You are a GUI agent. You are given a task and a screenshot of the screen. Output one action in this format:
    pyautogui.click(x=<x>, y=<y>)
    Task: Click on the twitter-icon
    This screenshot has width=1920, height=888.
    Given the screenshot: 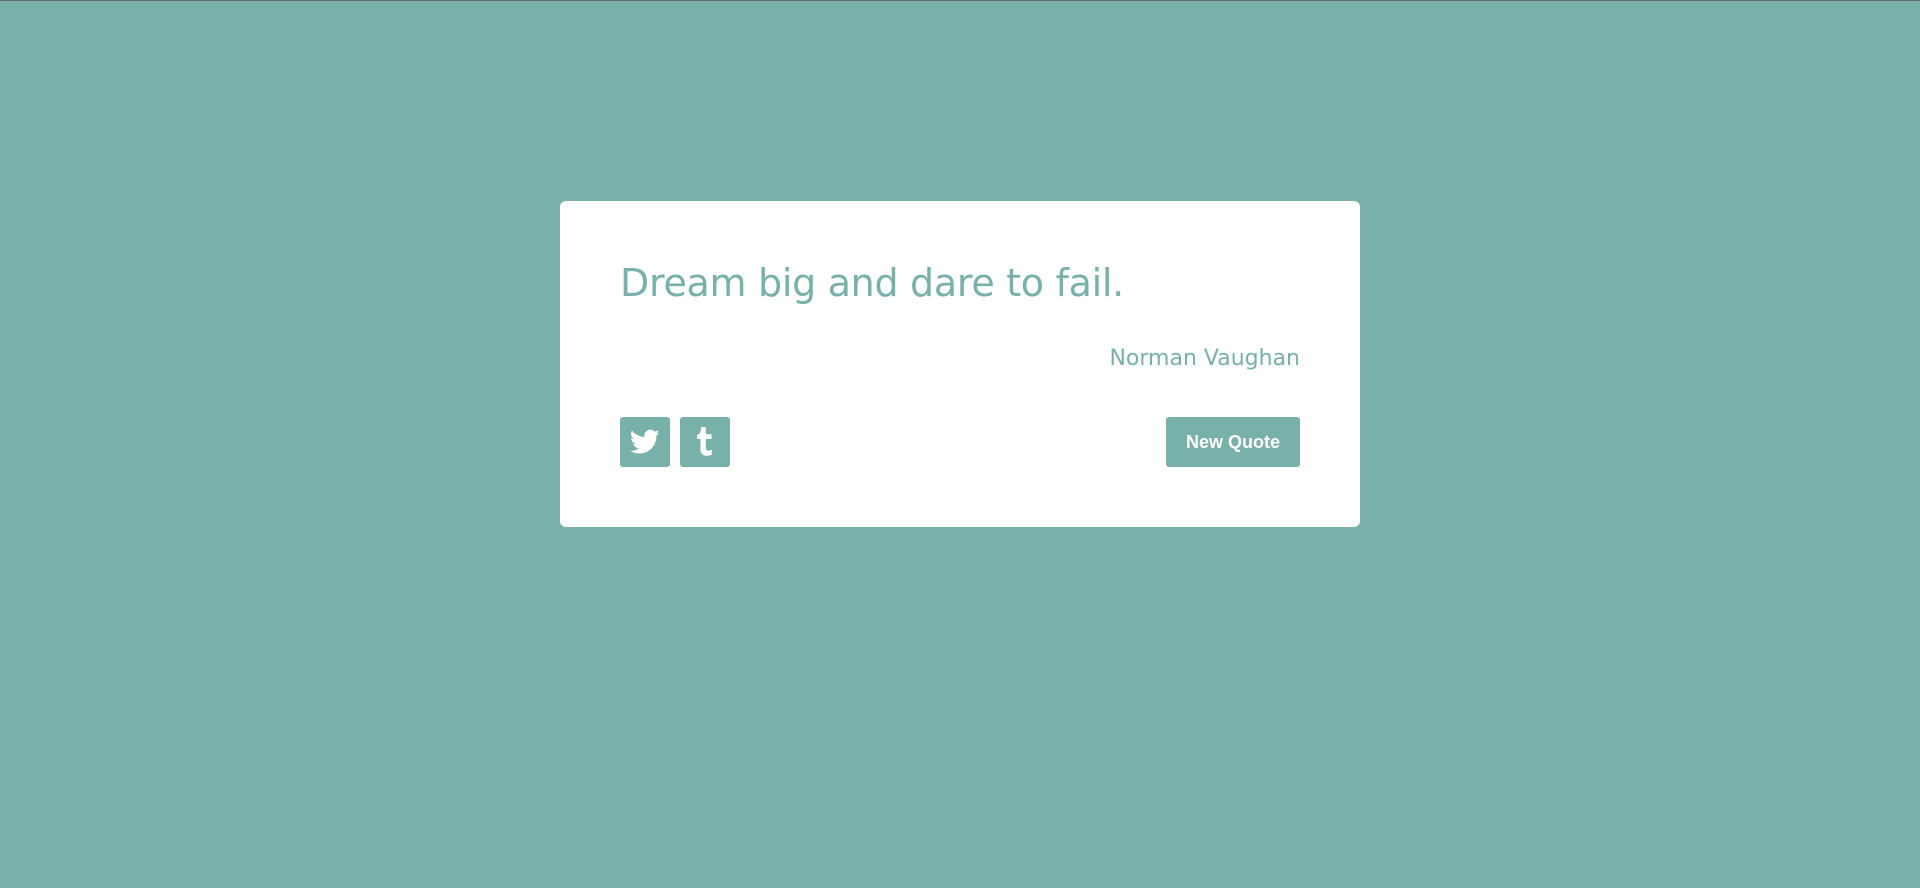 What is the action you would take?
    pyautogui.click(x=645, y=442)
    